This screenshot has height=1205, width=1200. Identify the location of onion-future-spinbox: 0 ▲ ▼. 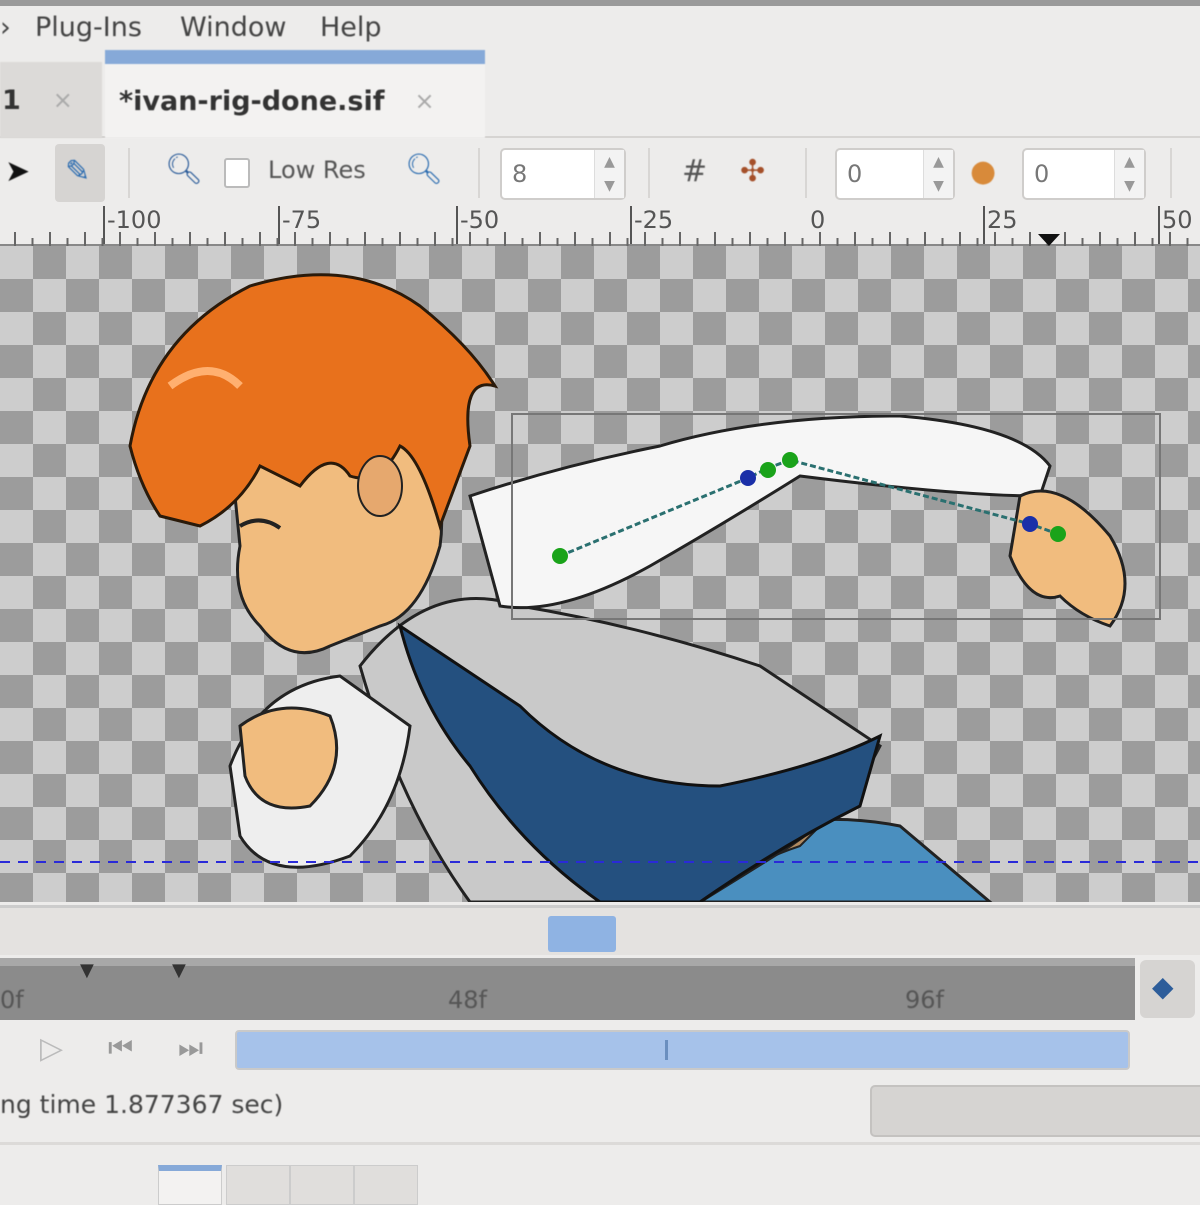
(1084, 174).